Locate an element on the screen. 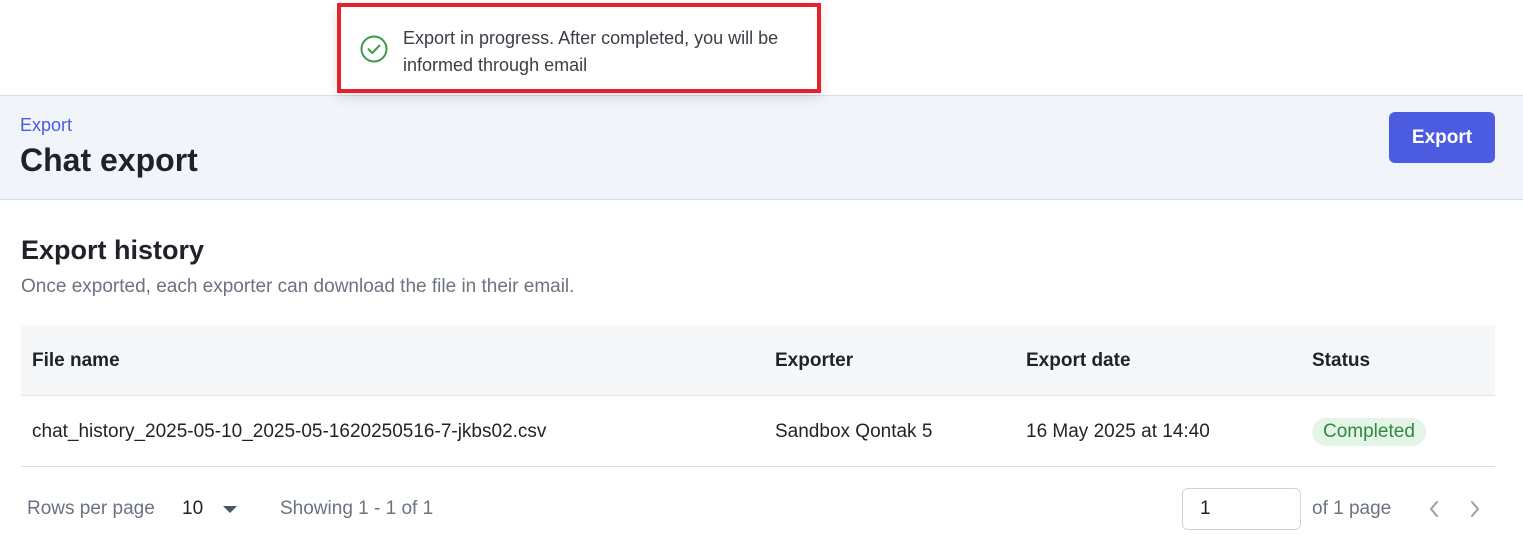  chevron-left-icon is located at coordinates (1434, 509).